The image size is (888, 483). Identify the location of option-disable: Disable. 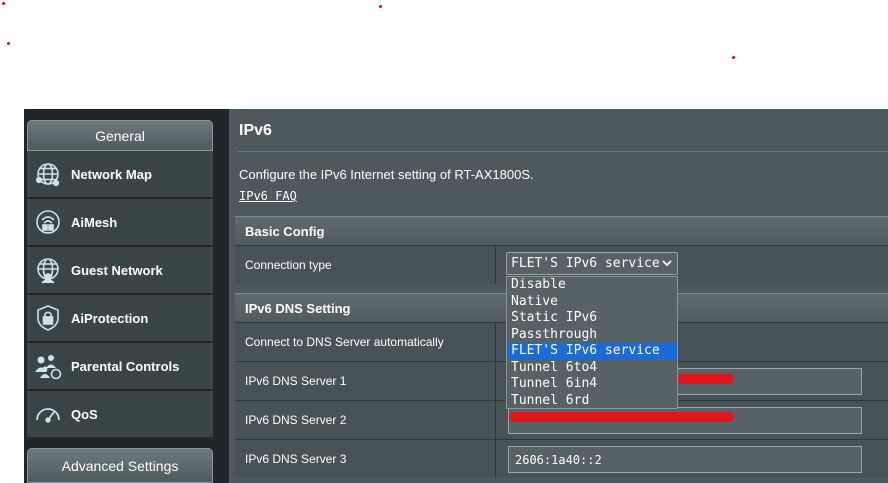
(592, 285).